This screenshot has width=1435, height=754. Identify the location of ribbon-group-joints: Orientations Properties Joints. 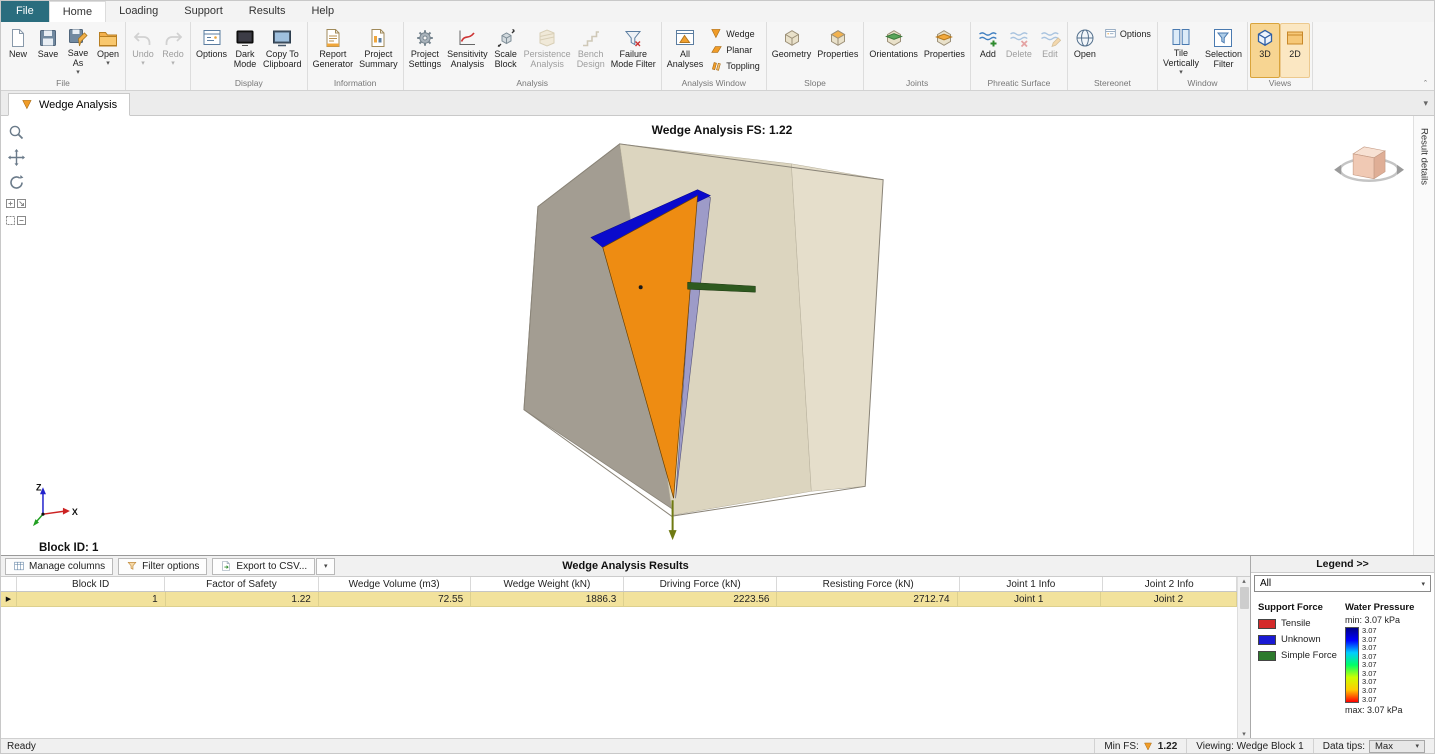
(917, 56).